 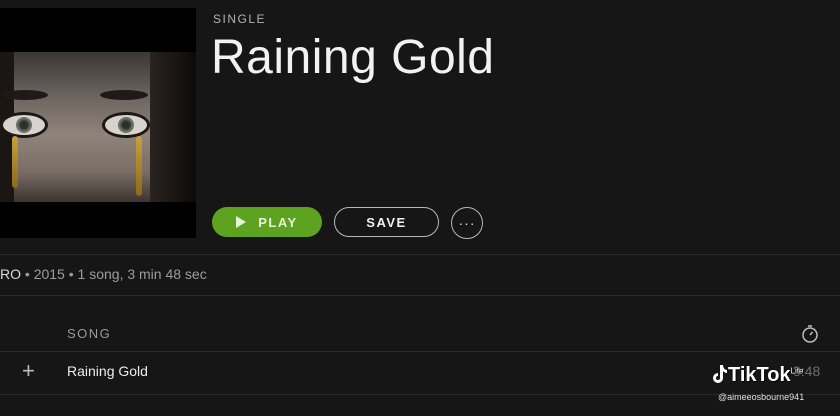 What do you see at coordinates (142, 274) in the screenshot?
I see `track-summary: 1 song, 3 min 48 sec` at bounding box center [142, 274].